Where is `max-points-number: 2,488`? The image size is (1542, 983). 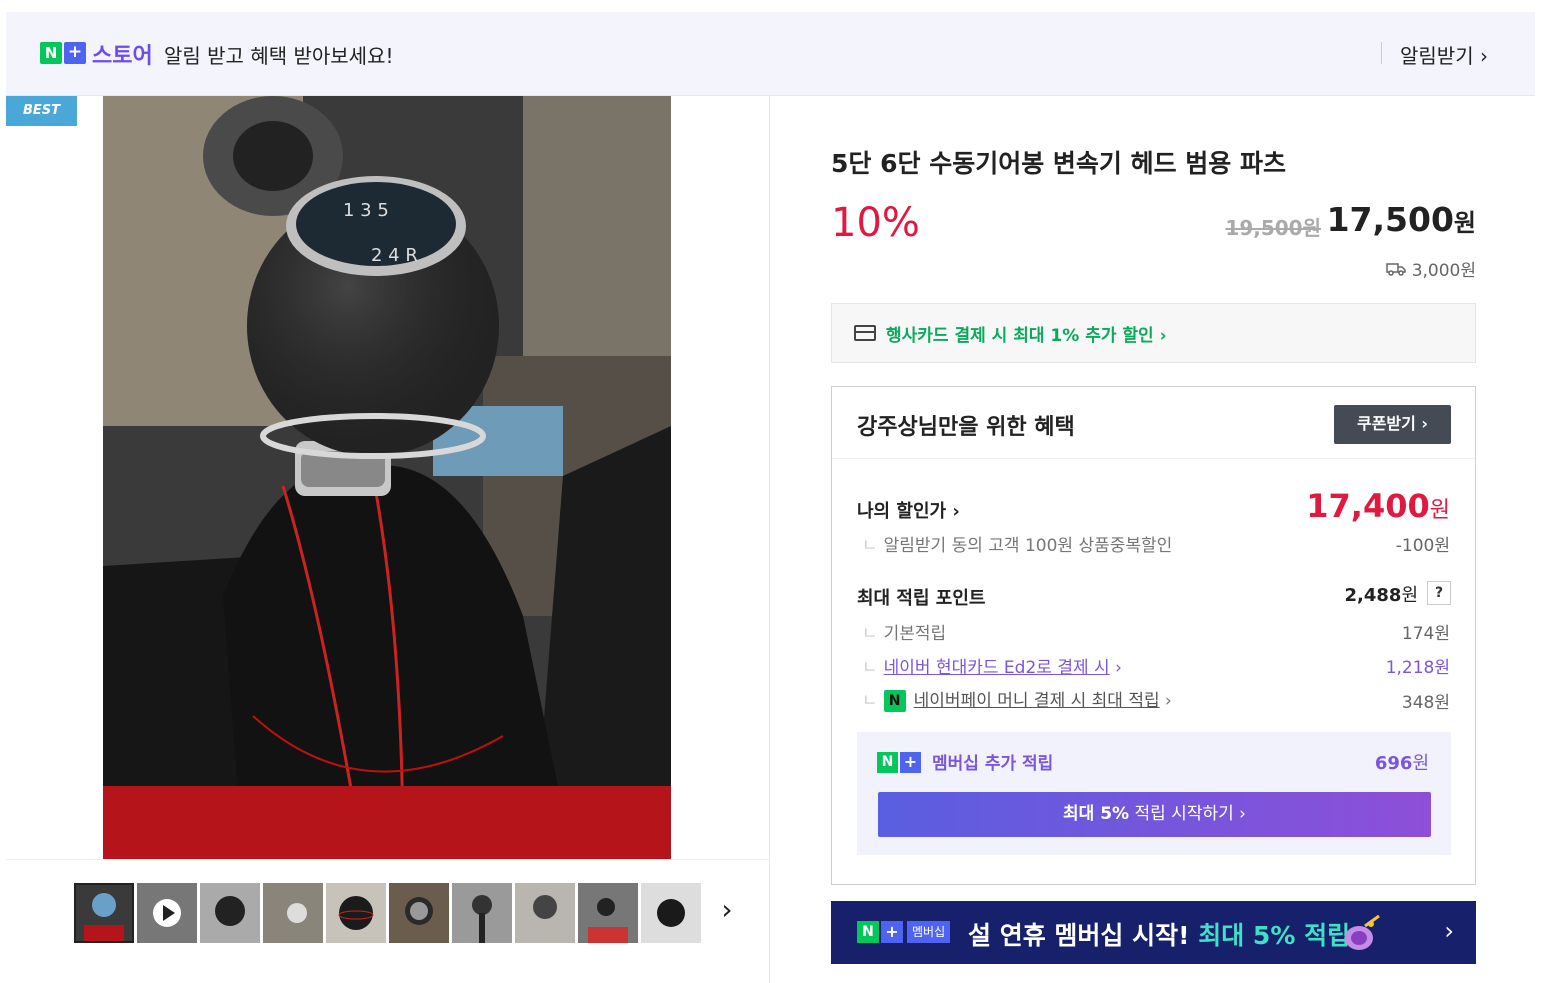 max-points-number: 2,488 is located at coordinates (1373, 595).